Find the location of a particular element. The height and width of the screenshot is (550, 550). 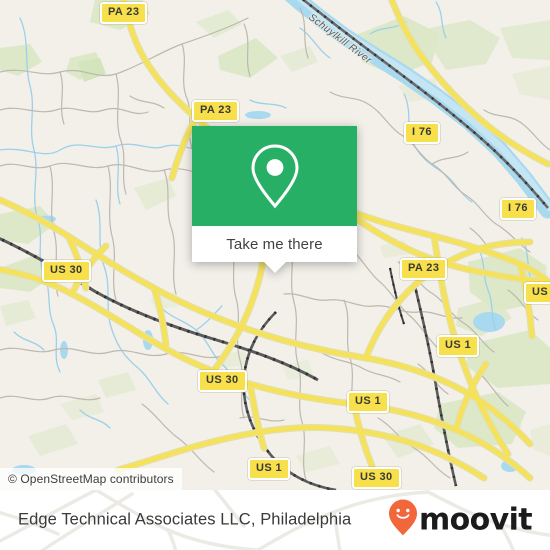

moovit-wordmark: moovit is located at coordinates (475, 519).